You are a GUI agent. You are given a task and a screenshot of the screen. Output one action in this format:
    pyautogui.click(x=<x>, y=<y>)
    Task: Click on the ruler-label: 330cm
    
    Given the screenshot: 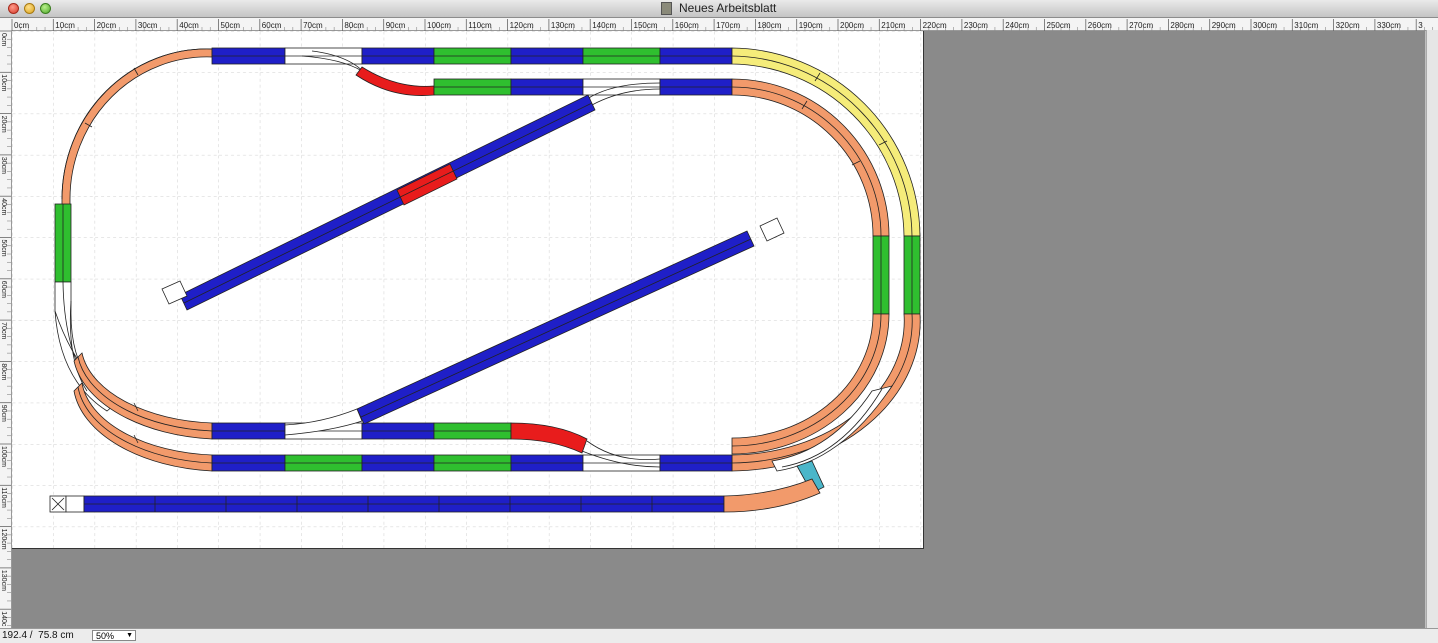 What is the action you would take?
    pyautogui.click(x=1389, y=25)
    